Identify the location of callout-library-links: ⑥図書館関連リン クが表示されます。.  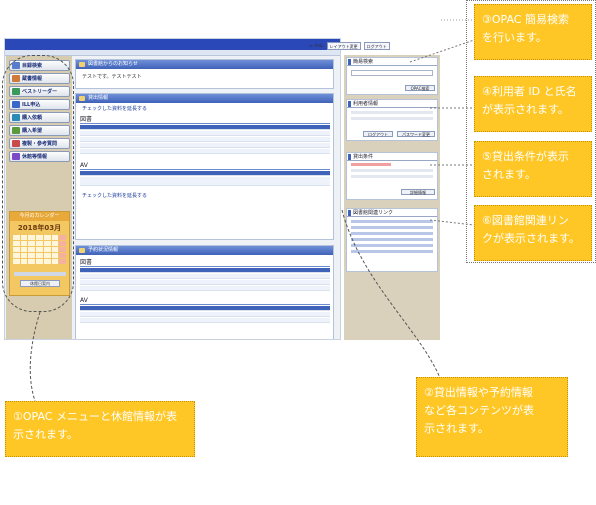
(533, 233).